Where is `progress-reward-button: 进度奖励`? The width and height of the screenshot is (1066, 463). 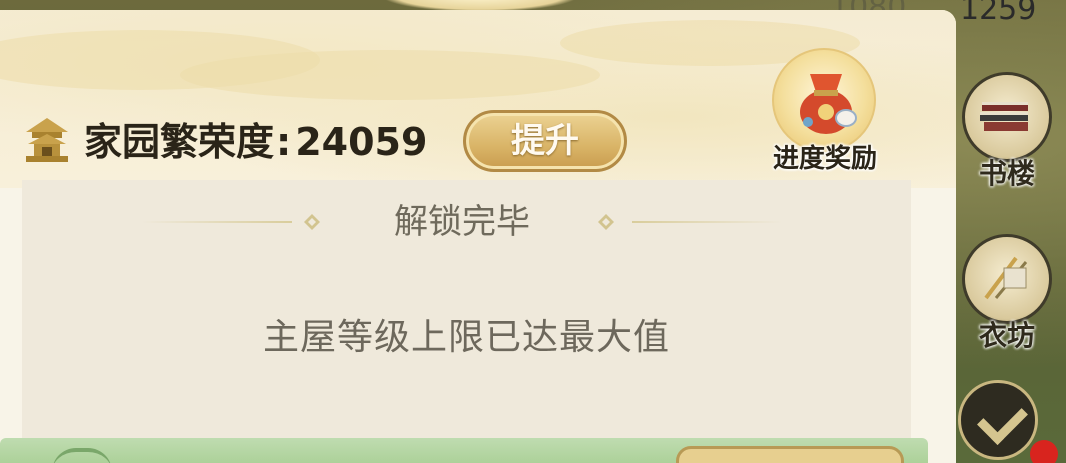 progress-reward-button: 进度奖励 is located at coordinates (825, 113).